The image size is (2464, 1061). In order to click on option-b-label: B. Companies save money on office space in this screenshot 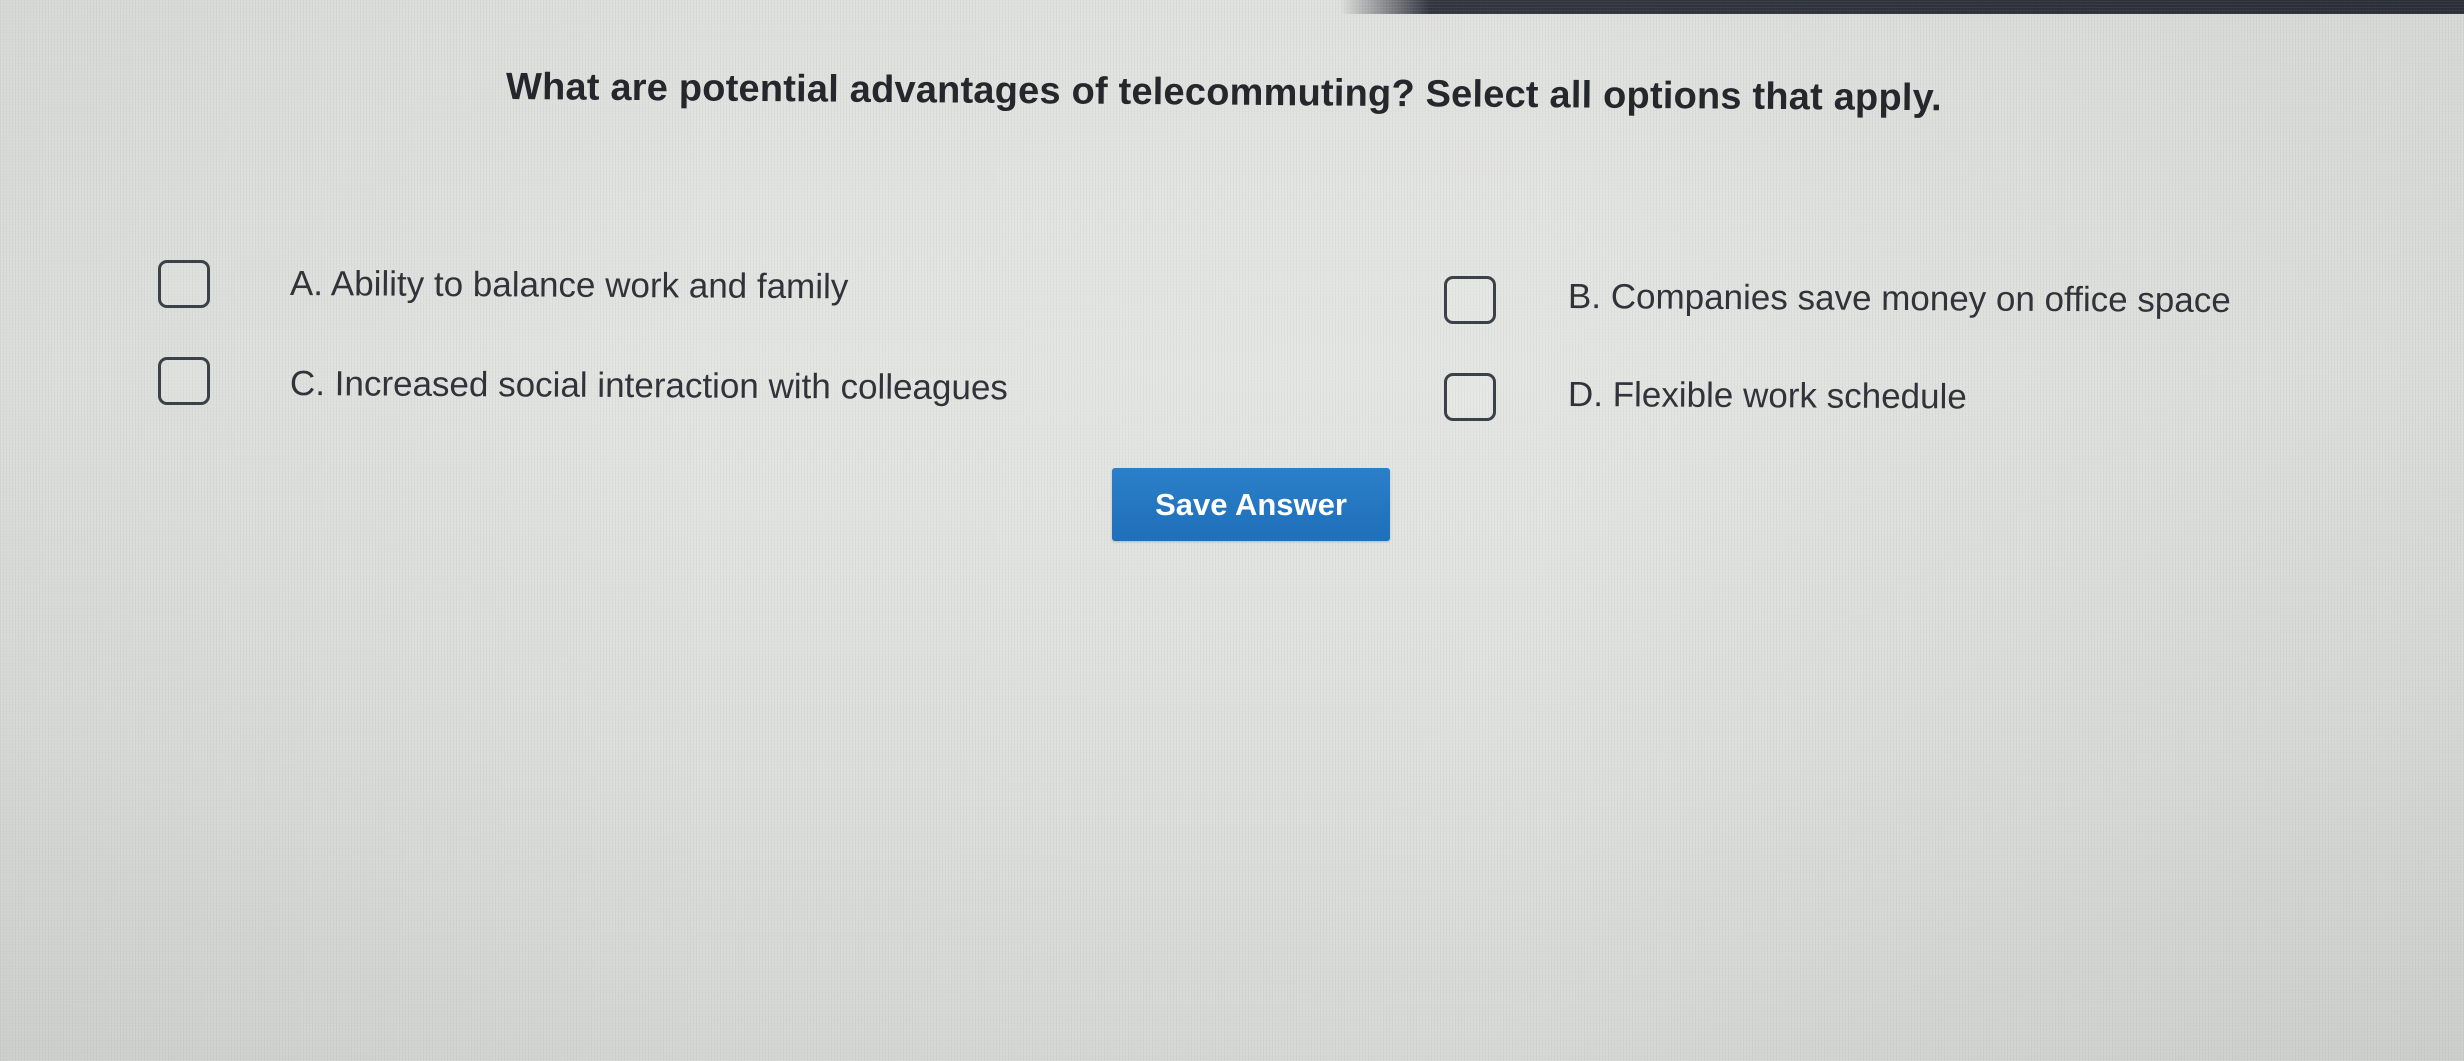, I will do `click(1899, 299)`.